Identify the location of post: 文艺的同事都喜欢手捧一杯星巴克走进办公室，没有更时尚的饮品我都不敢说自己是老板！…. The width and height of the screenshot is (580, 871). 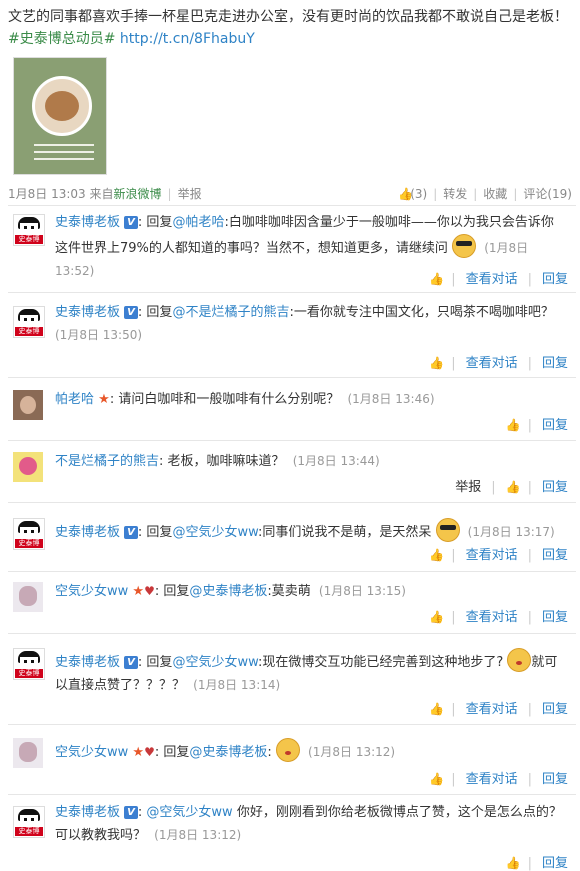
(290, 28).